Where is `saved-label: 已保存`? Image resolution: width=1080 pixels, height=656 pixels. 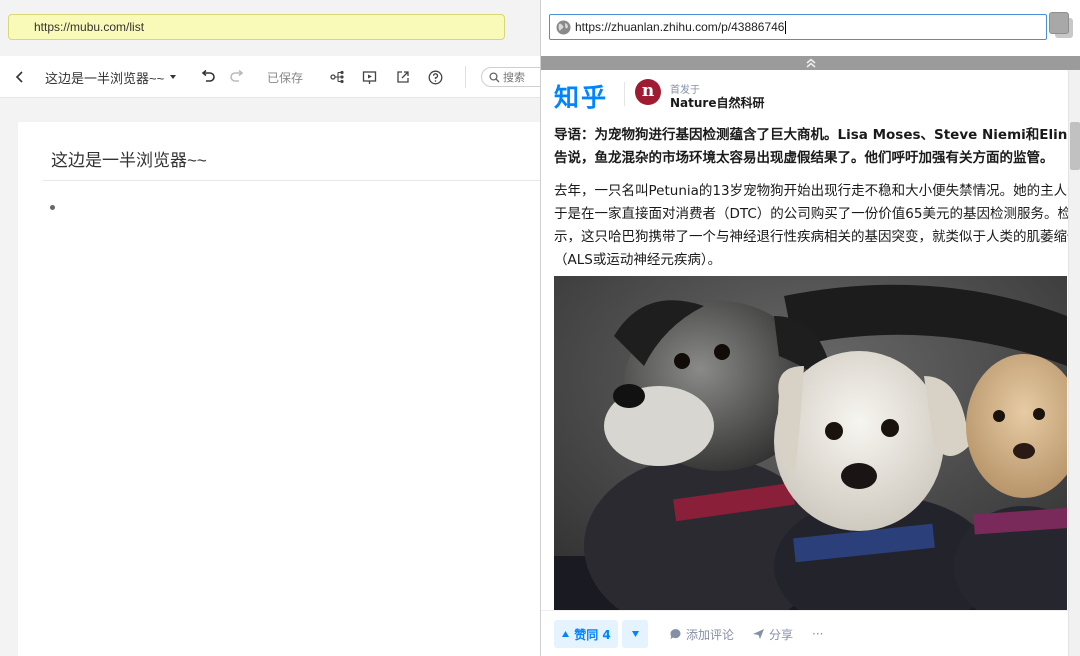
saved-label: 已保存 is located at coordinates (285, 77).